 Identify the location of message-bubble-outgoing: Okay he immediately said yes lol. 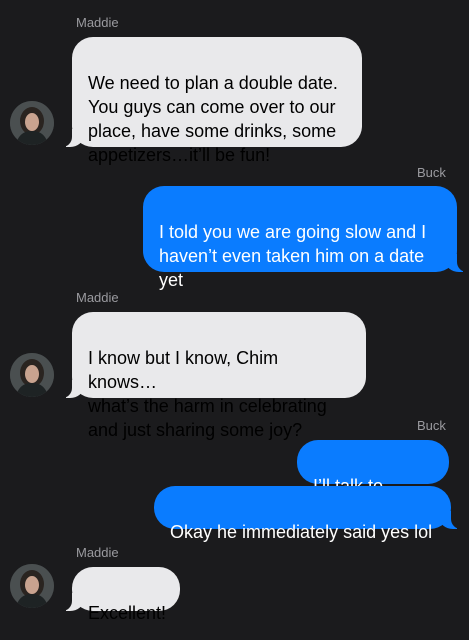
(308, 514).